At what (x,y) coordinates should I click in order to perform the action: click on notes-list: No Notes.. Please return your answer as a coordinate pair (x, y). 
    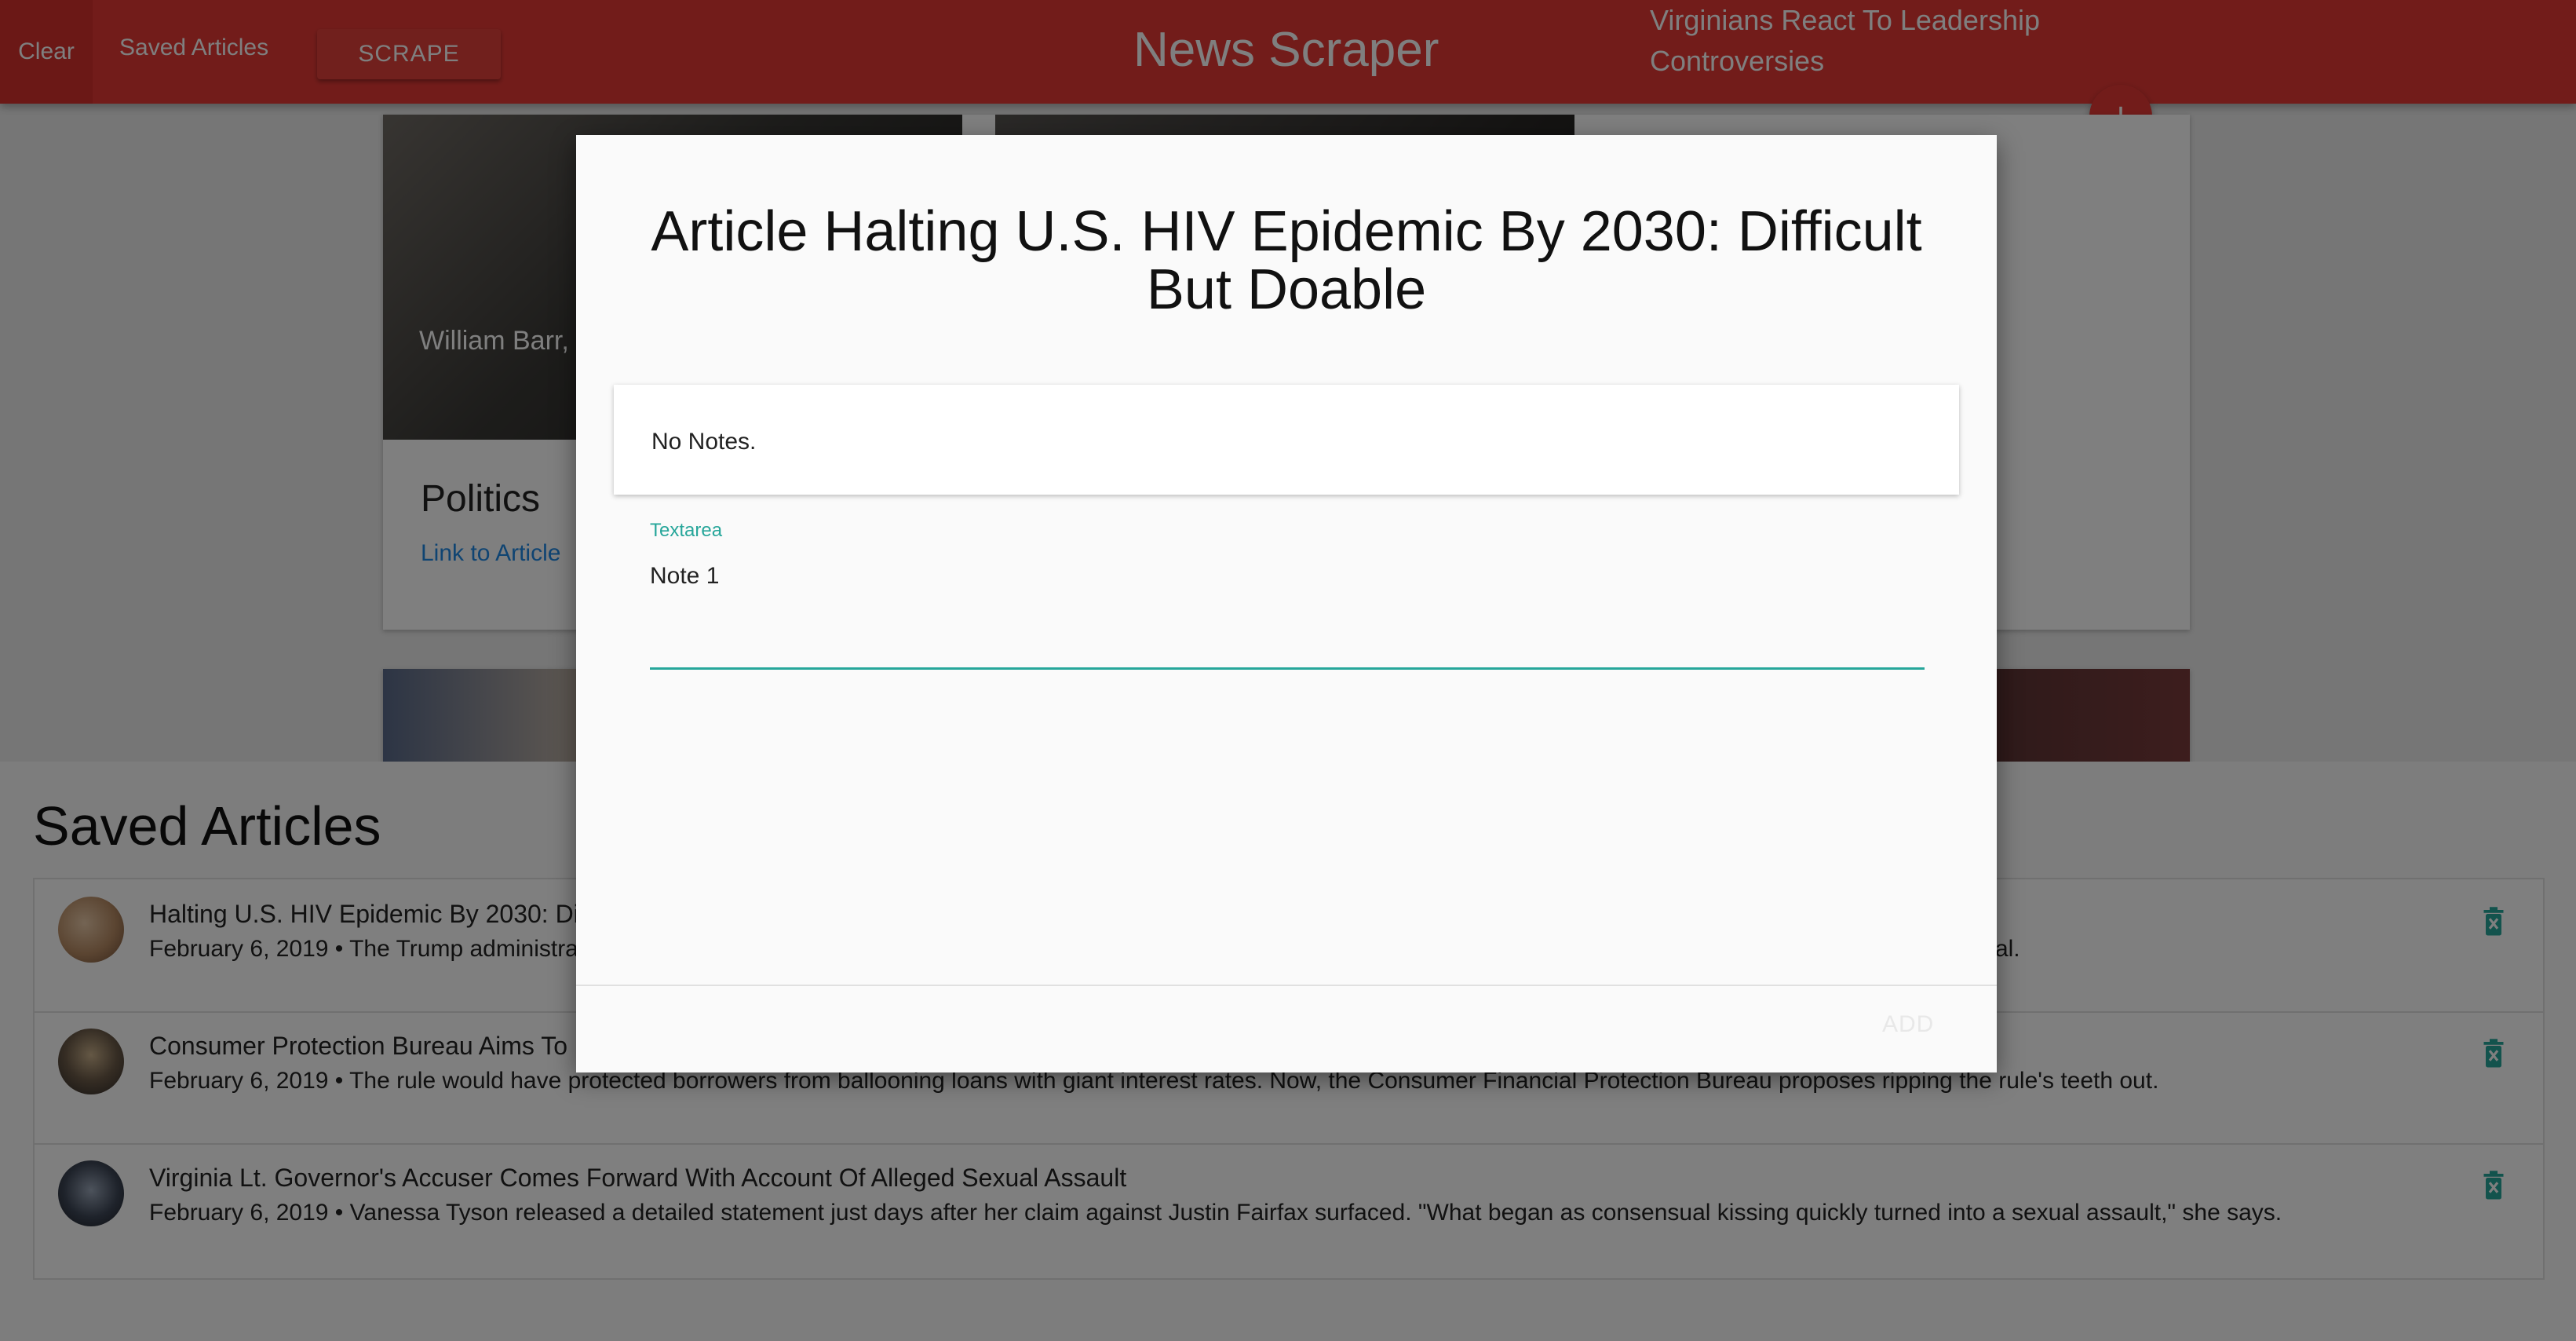
    Looking at the image, I should click on (1286, 440).